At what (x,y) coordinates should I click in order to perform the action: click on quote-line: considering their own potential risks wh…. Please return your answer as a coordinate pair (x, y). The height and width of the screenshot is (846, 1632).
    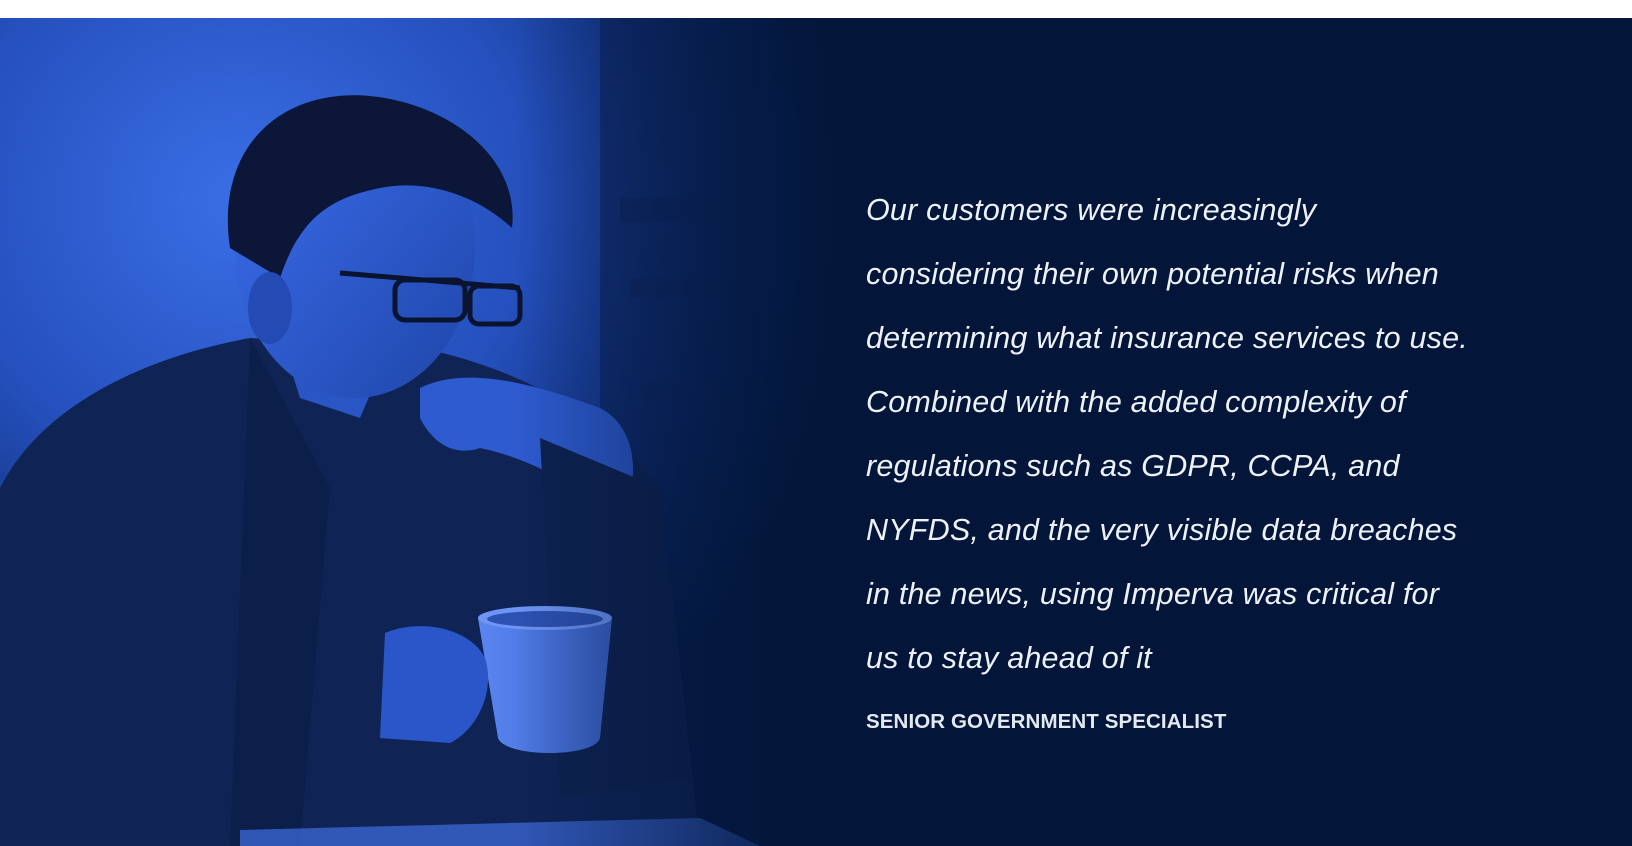
    Looking at the image, I should click on (1152, 274).